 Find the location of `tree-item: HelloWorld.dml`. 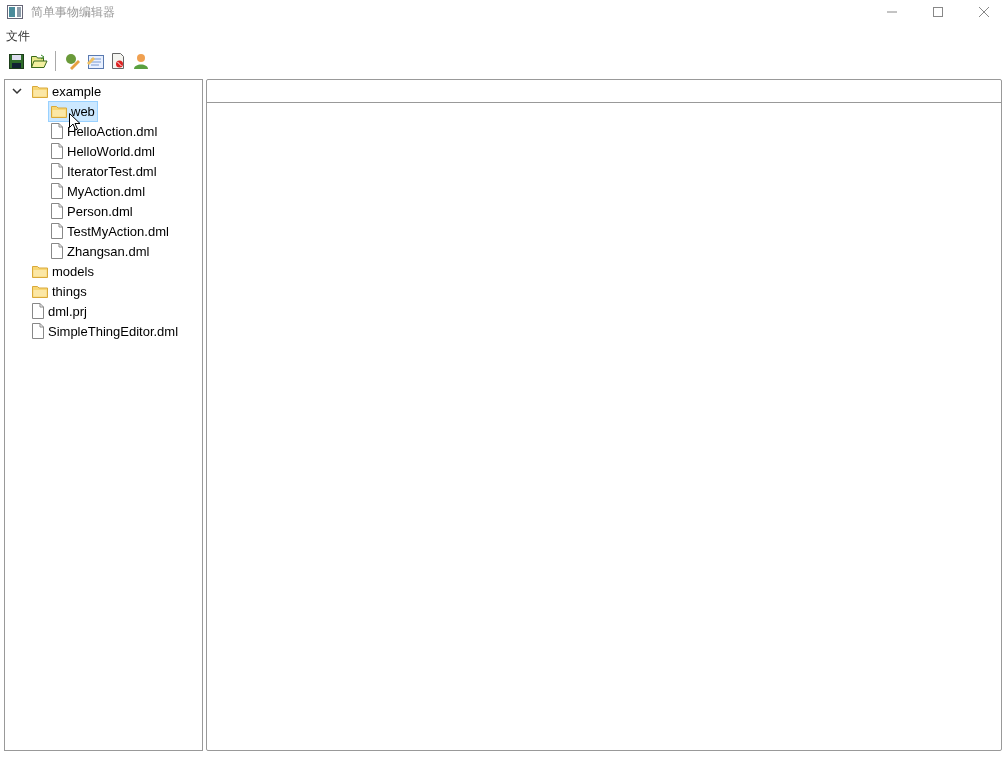

tree-item: HelloWorld.dml is located at coordinates (103, 151).